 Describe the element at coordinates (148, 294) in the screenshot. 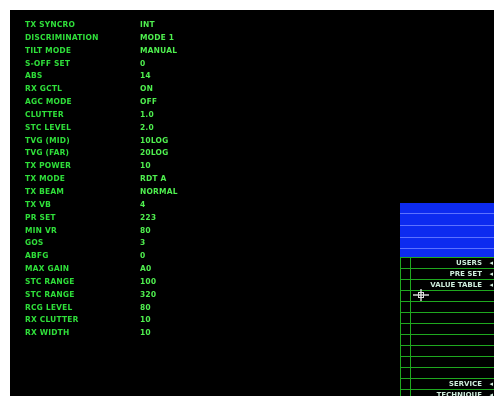

I see `parameter-value: 320` at that location.